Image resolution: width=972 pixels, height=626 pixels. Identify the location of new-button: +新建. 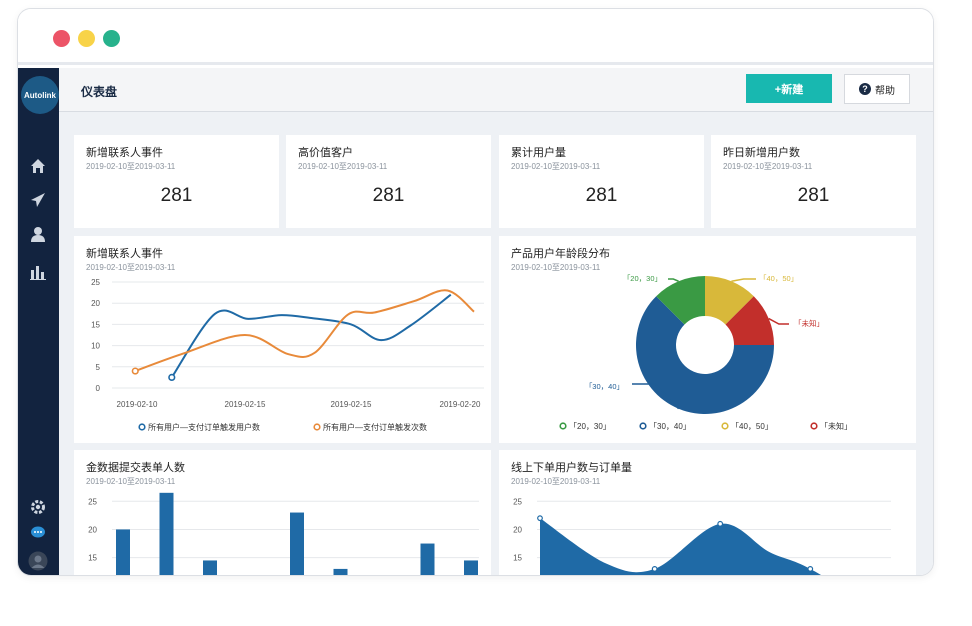
(789, 88).